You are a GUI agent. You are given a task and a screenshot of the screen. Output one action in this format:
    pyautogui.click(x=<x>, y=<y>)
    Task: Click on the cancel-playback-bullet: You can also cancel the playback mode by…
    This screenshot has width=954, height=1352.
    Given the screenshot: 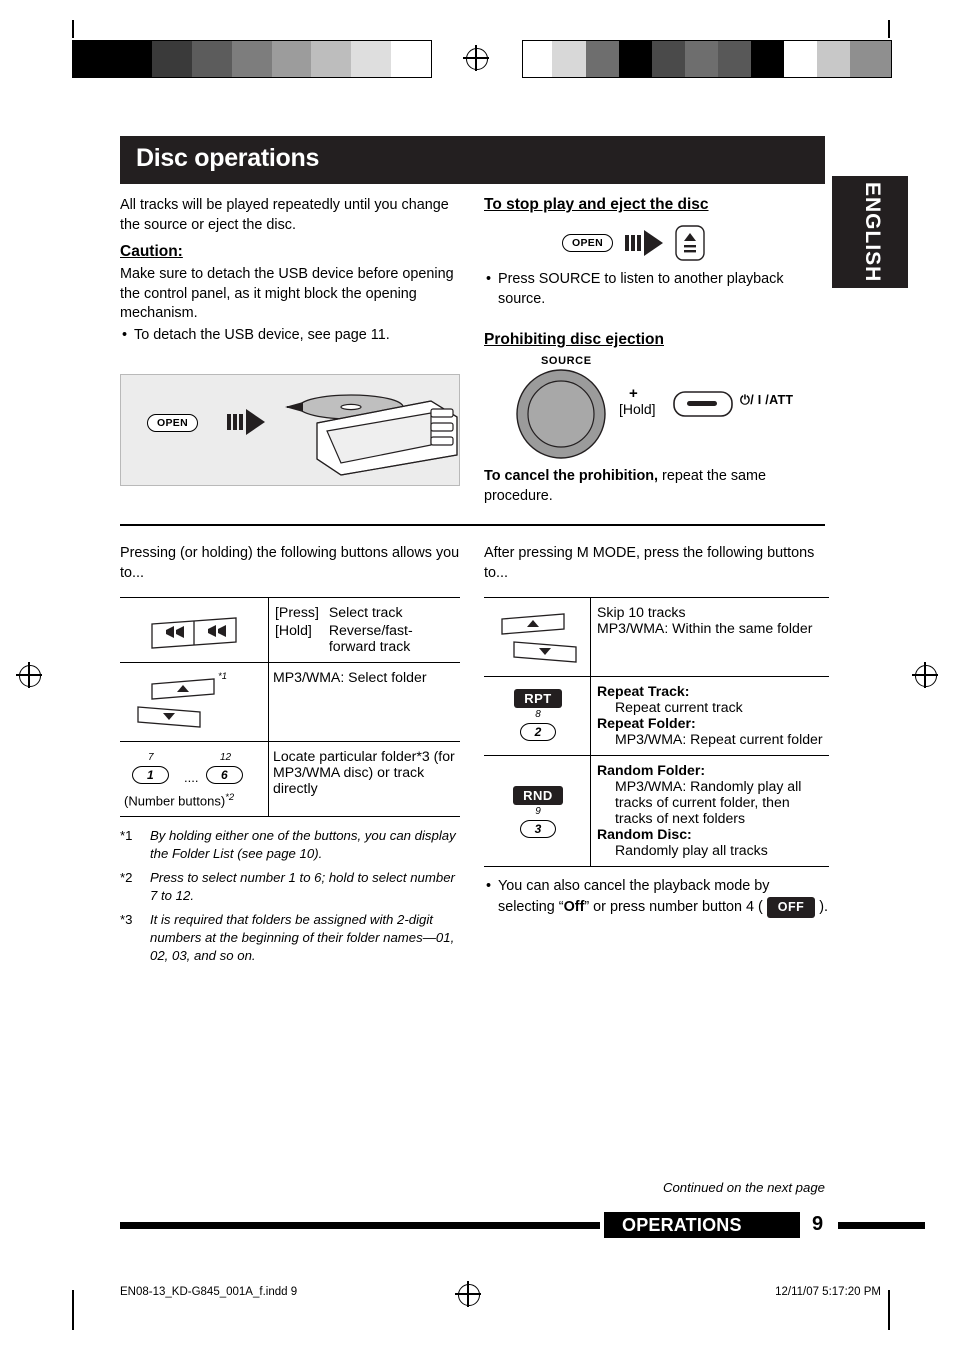 What is the action you would take?
    pyautogui.click(x=656, y=897)
    